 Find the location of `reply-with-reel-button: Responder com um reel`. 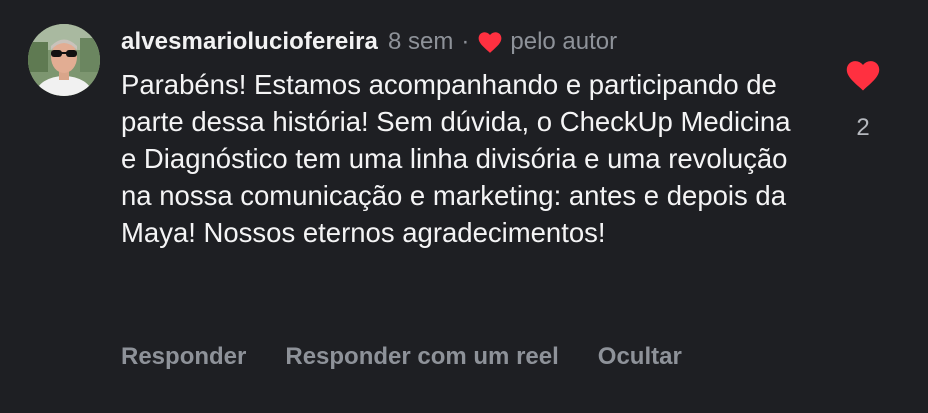

reply-with-reel-button: Responder com um reel is located at coordinates (421, 357).